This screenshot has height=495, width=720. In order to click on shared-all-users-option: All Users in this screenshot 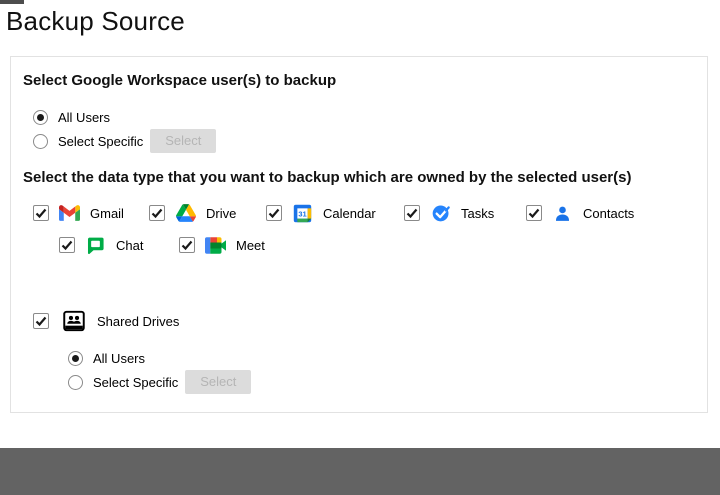, I will do `click(359, 358)`.